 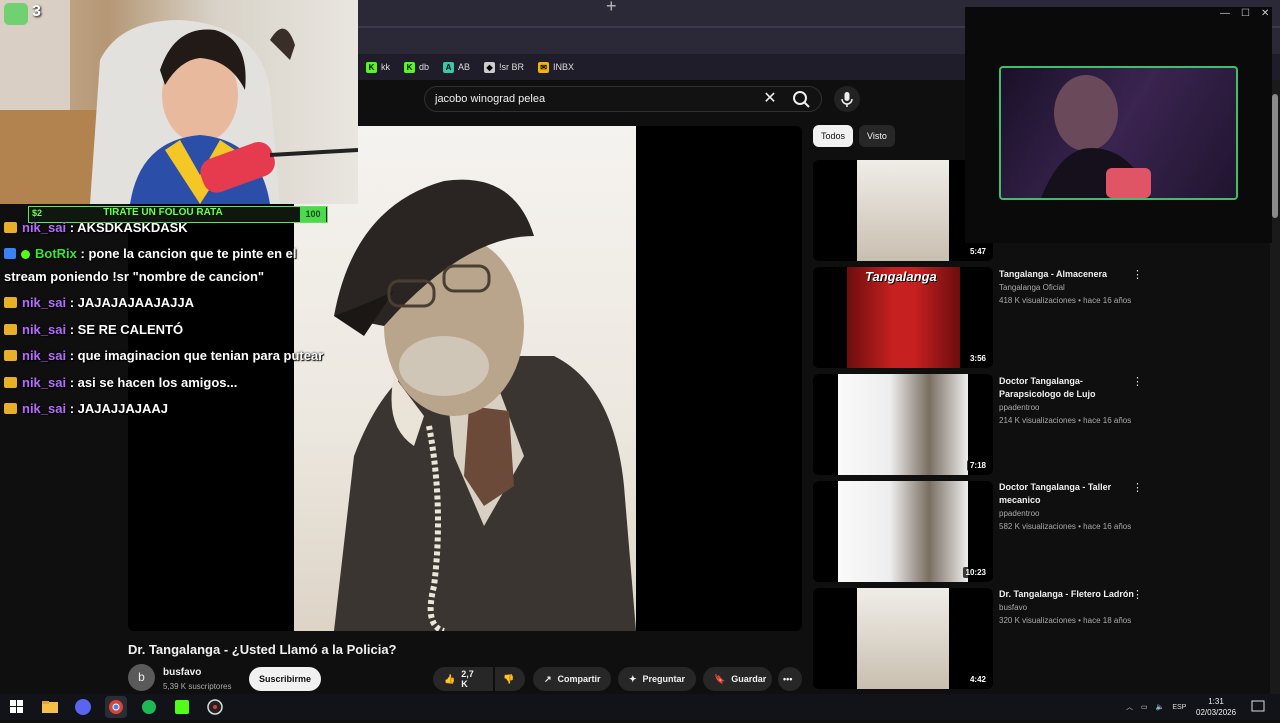 What do you see at coordinates (572, 679) in the screenshot?
I see `share-button: ↗ Compartir` at bounding box center [572, 679].